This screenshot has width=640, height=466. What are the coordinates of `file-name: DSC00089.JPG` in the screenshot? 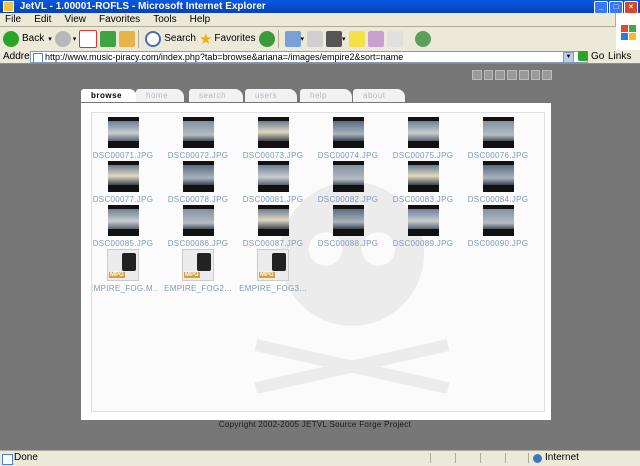 It's located at (423, 243).